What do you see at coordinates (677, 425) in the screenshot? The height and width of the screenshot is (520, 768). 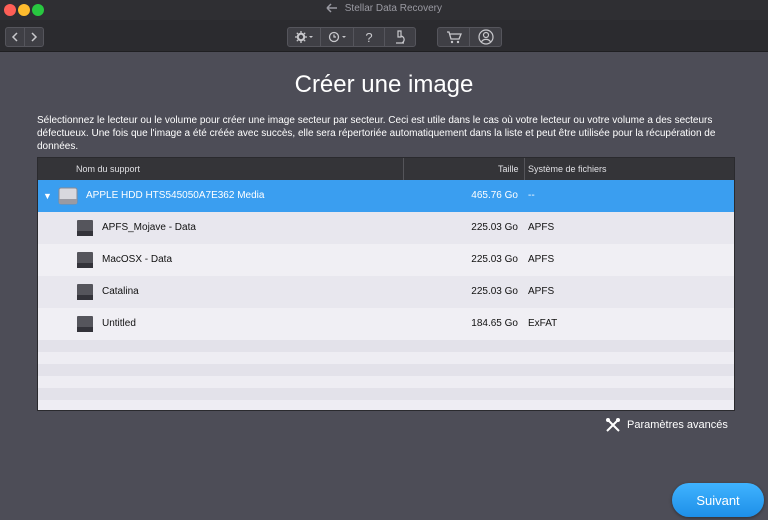 I see `advanced-settings-label: Paramètres avancés` at bounding box center [677, 425].